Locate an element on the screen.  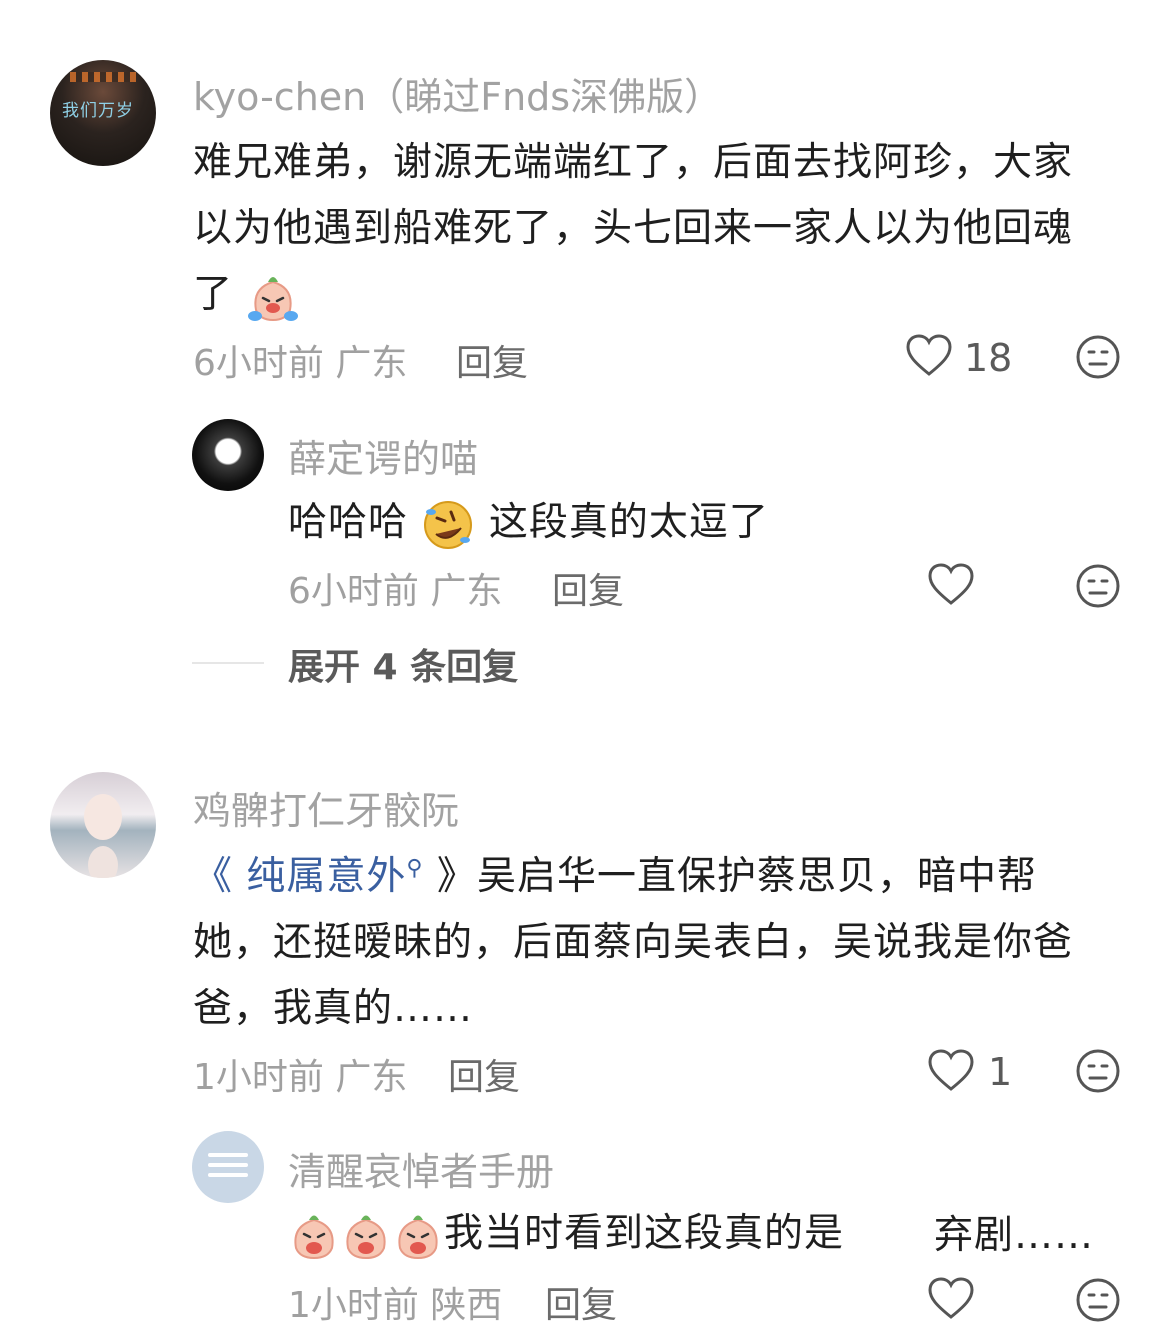
comment-time: 1小时前 广东 is located at coordinates (300, 1074).